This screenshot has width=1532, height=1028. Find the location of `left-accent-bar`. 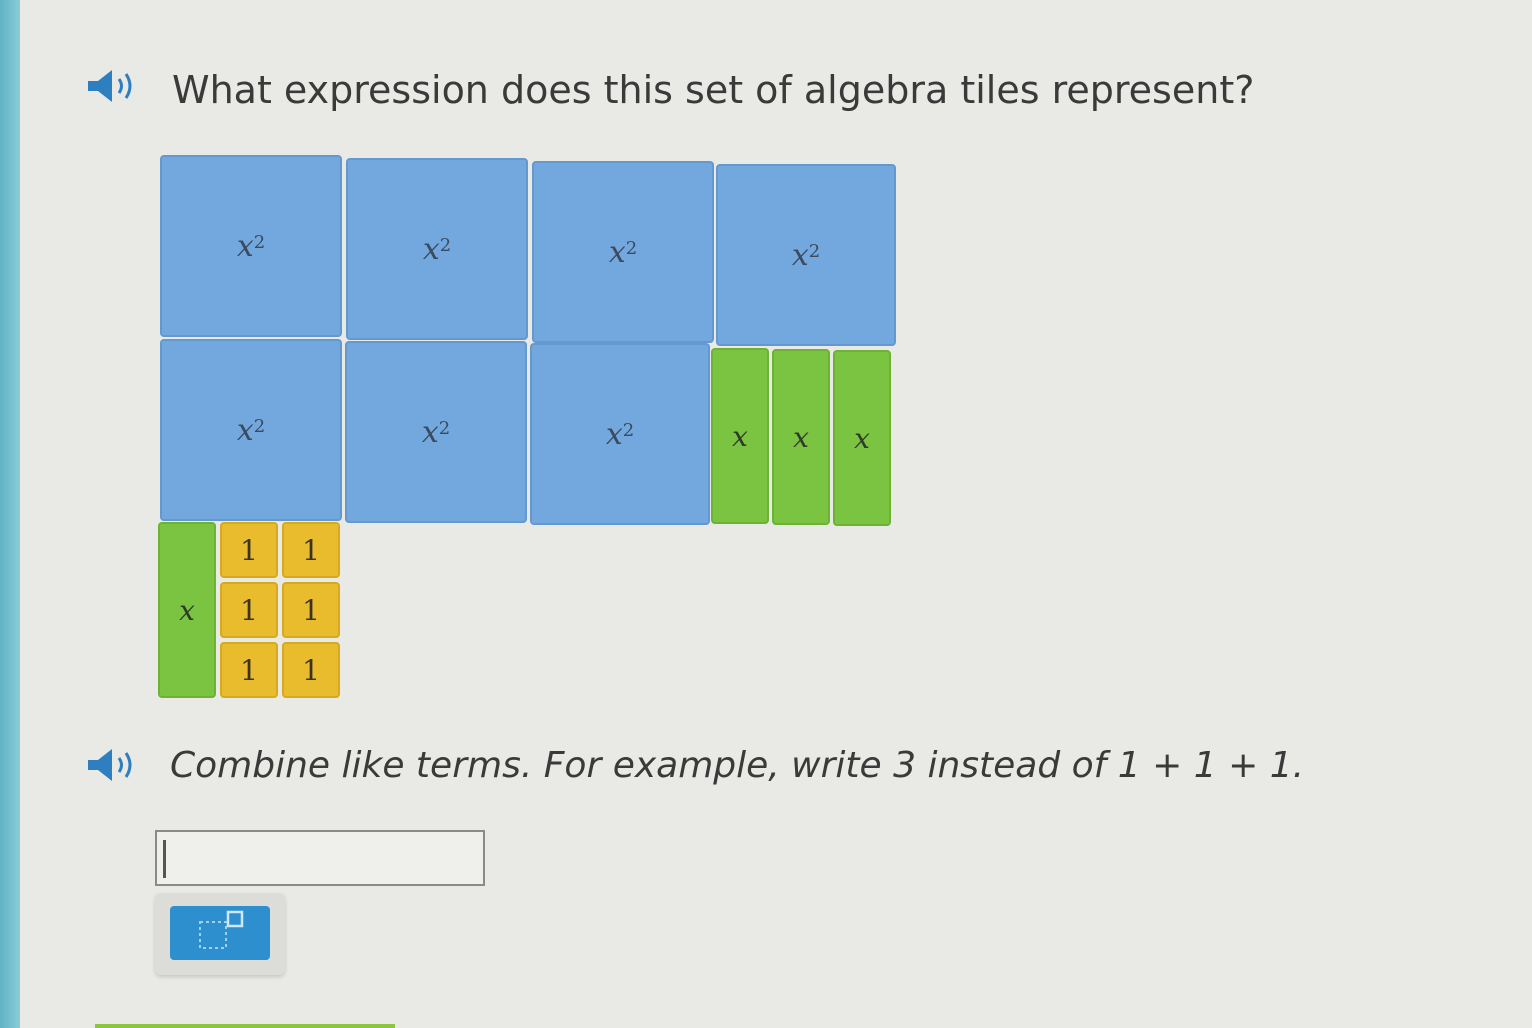

left-accent-bar is located at coordinates (10, 514).